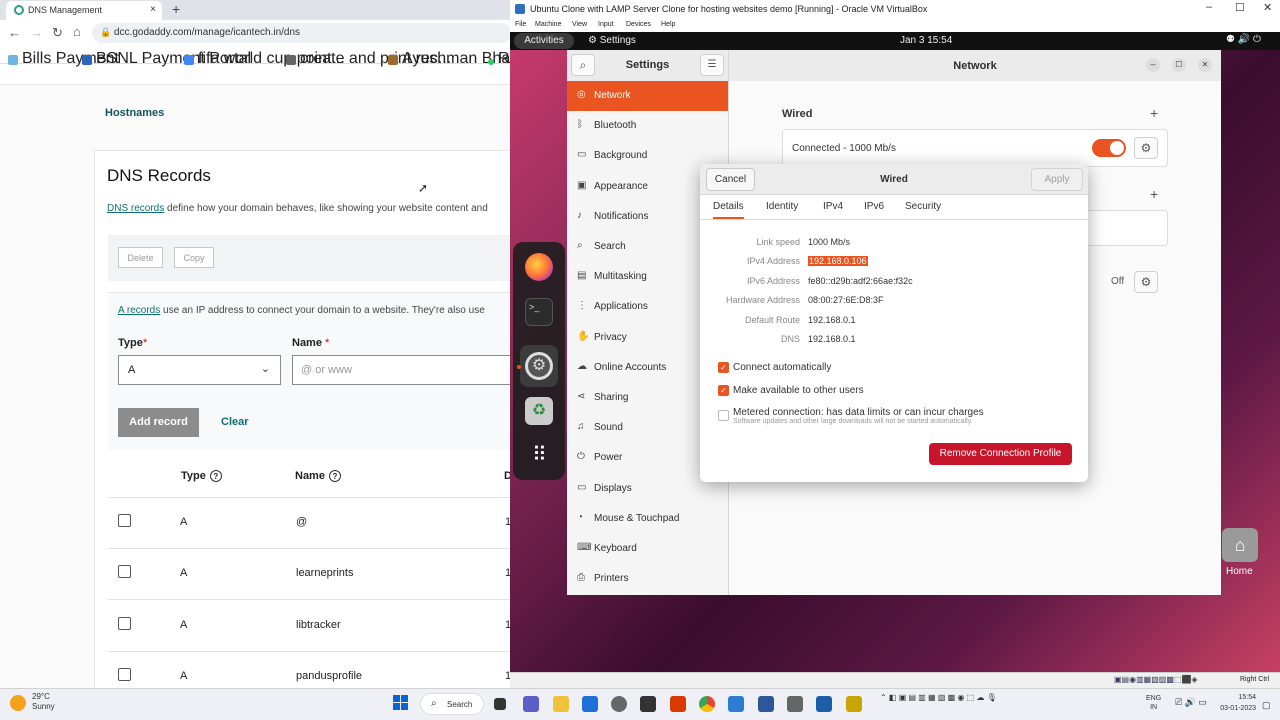 This screenshot has height=720, width=1280. Describe the element at coordinates (723, 367) in the screenshot. I see `connect-auto-checkbox: ✓` at that location.